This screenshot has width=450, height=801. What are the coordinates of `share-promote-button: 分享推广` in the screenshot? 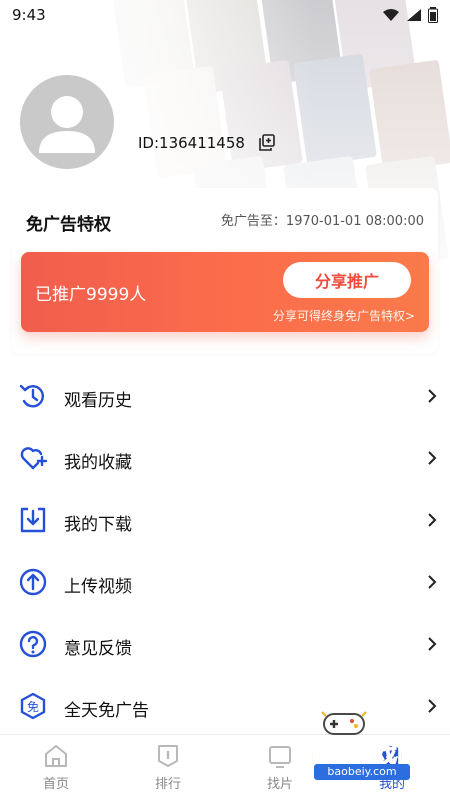 It's located at (347, 280).